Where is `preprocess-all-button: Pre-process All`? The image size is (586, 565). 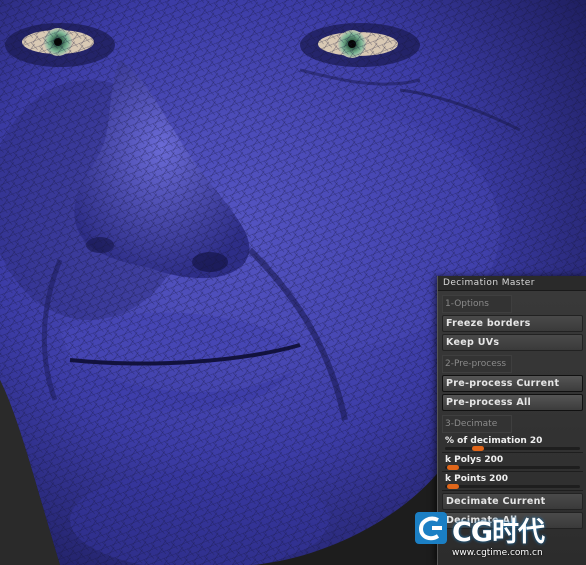
preprocess-all-button: Pre-process All is located at coordinates (512, 402).